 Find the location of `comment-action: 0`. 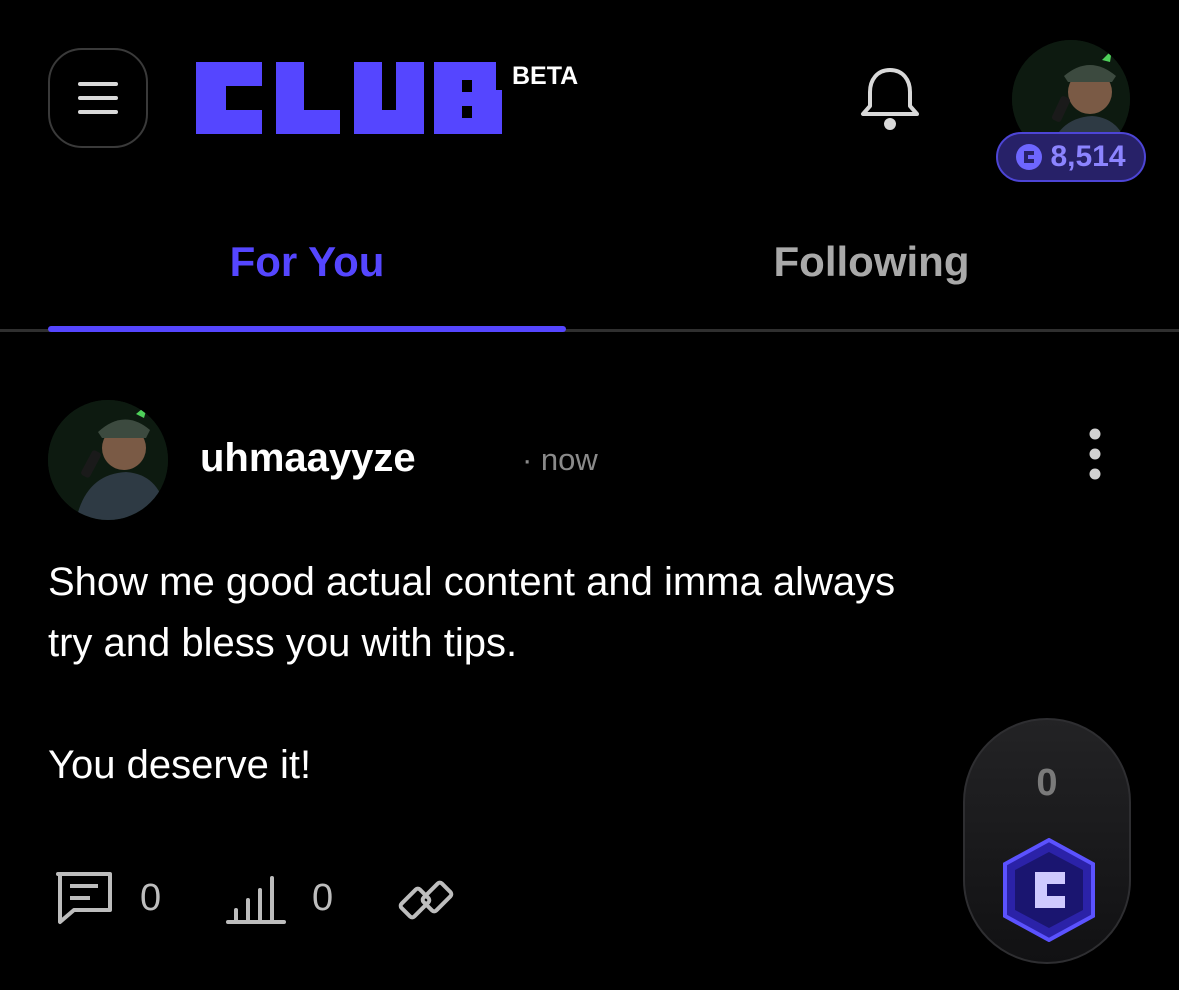

comment-action: 0 is located at coordinates (107, 898).